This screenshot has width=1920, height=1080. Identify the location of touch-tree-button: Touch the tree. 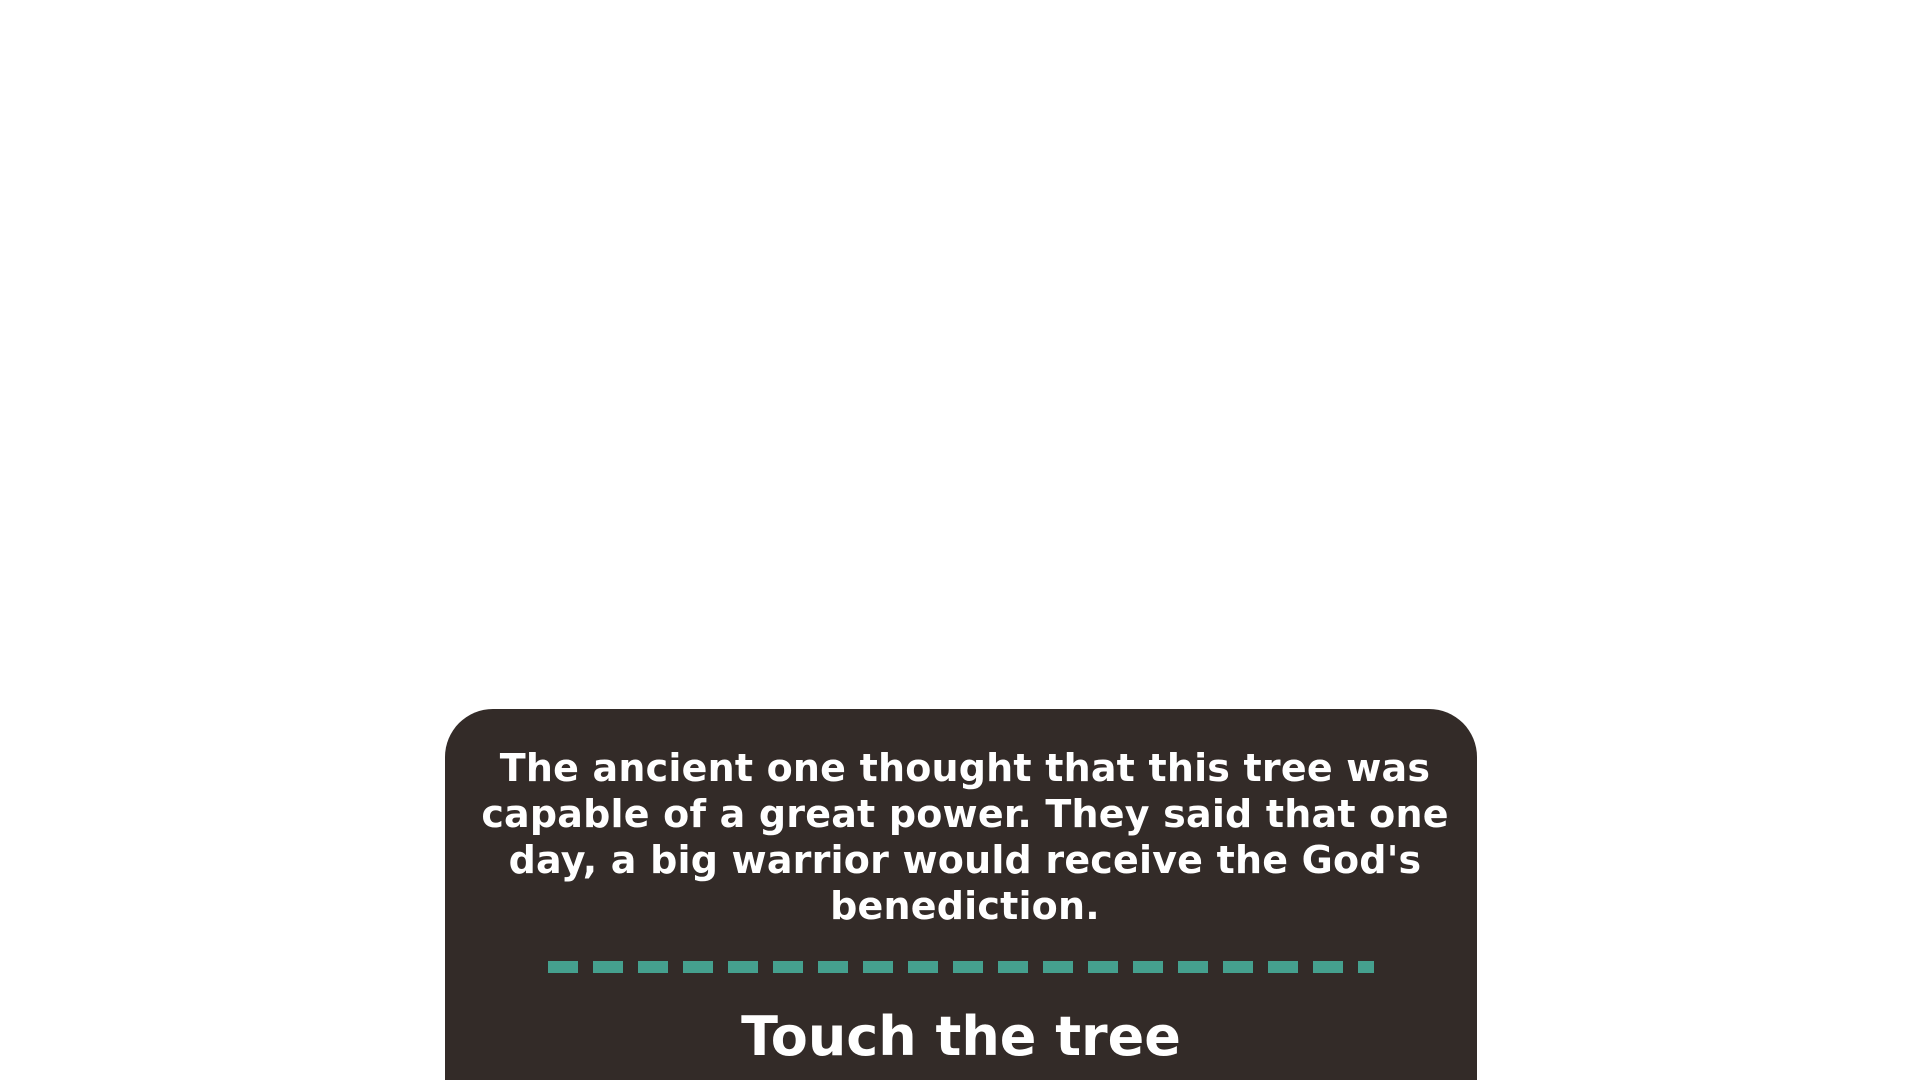
(961, 1037).